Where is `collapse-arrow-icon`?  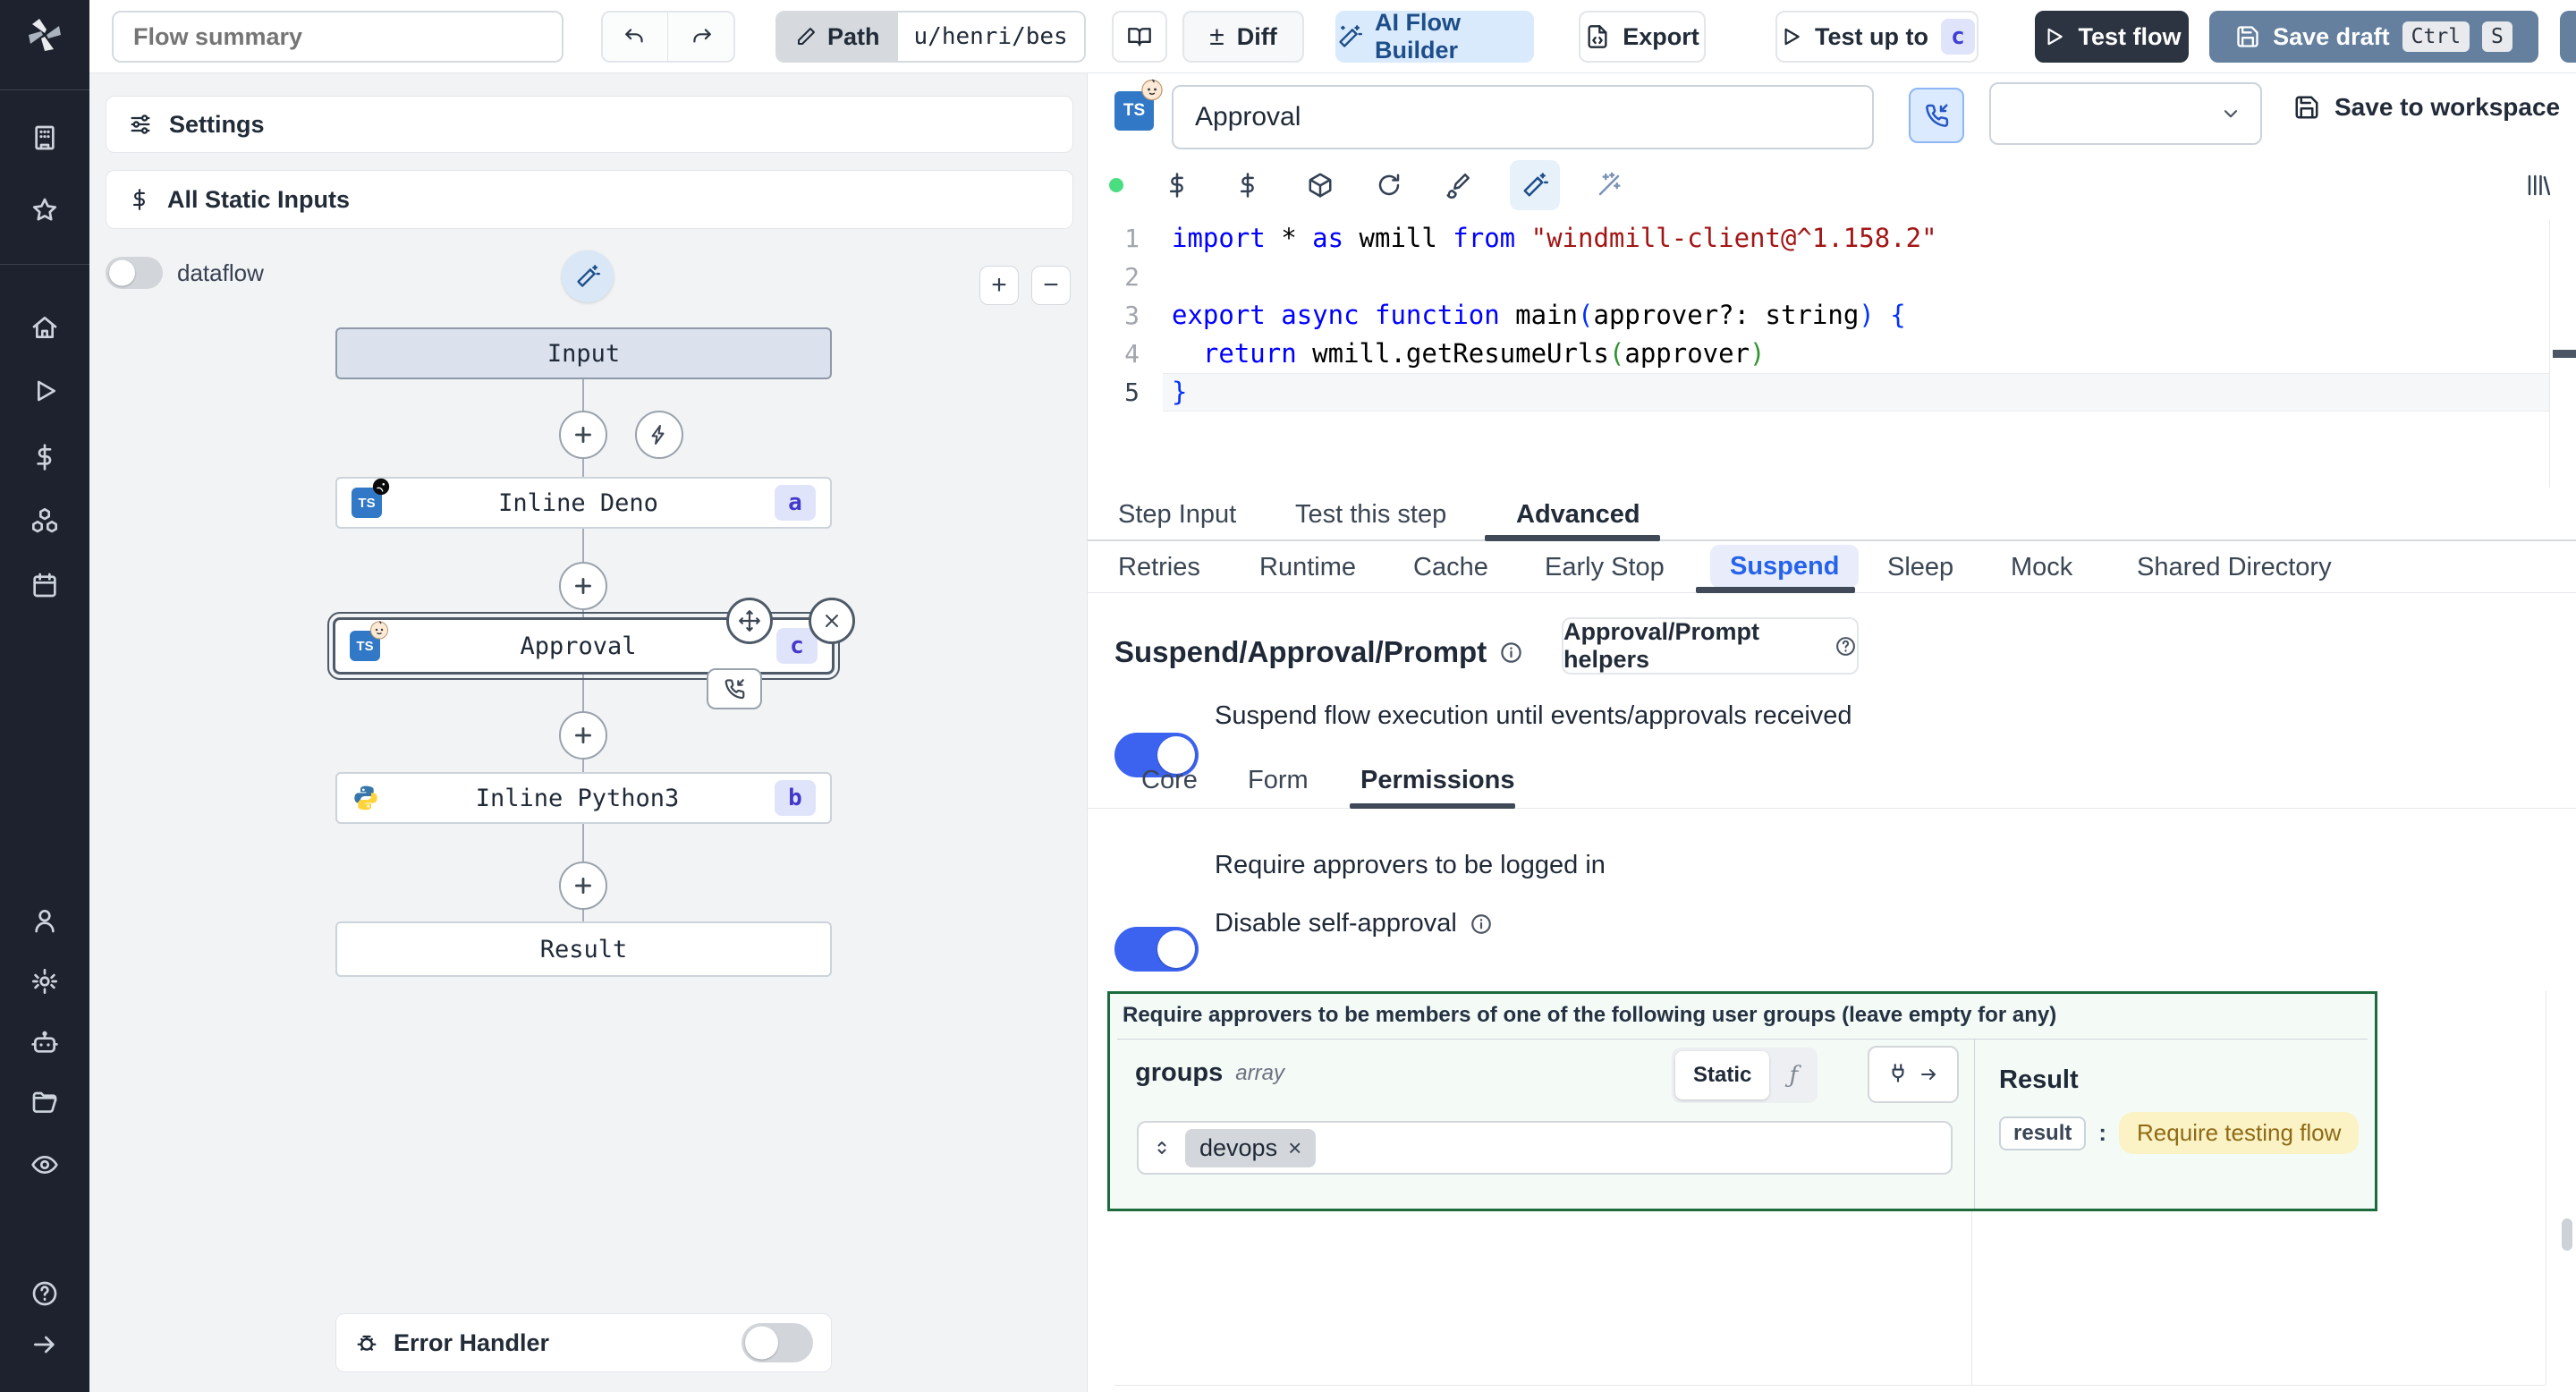
collapse-arrow-icon is located at coordinates (44, 1344).